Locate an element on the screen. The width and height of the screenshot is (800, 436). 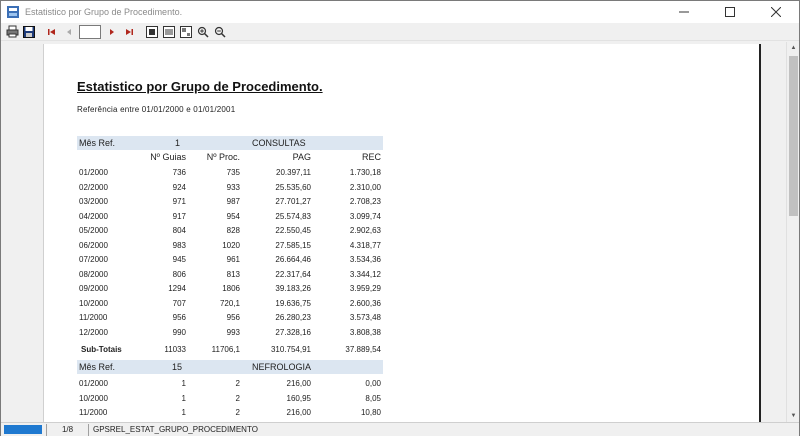
cell-mes: 01/2000 is located at coordinates (93, 172).